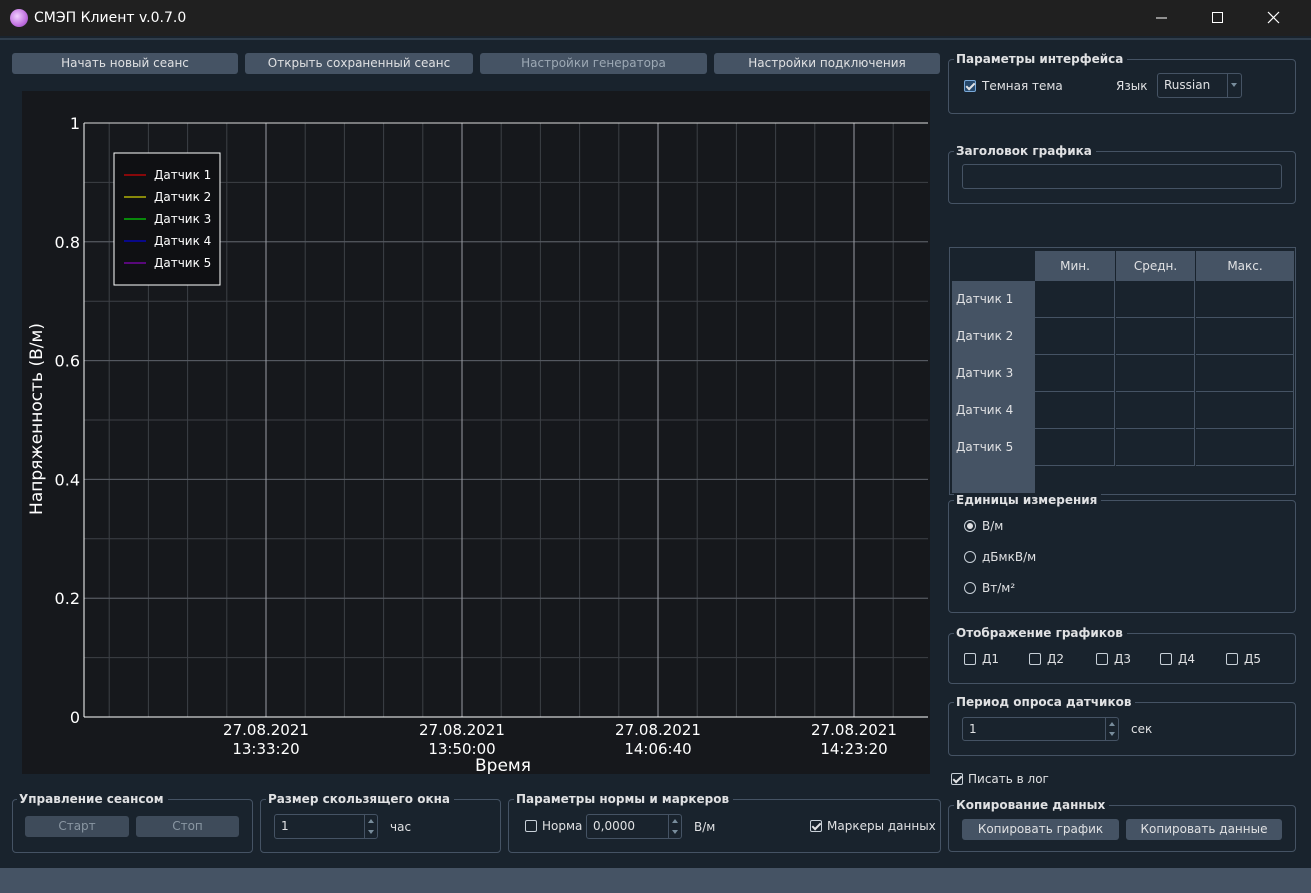 The height and width of the screenshot is (893, 1311). Describe the element at coordinates (401, 827) in the screenshot. I see `window-size-unit: час` at that location.